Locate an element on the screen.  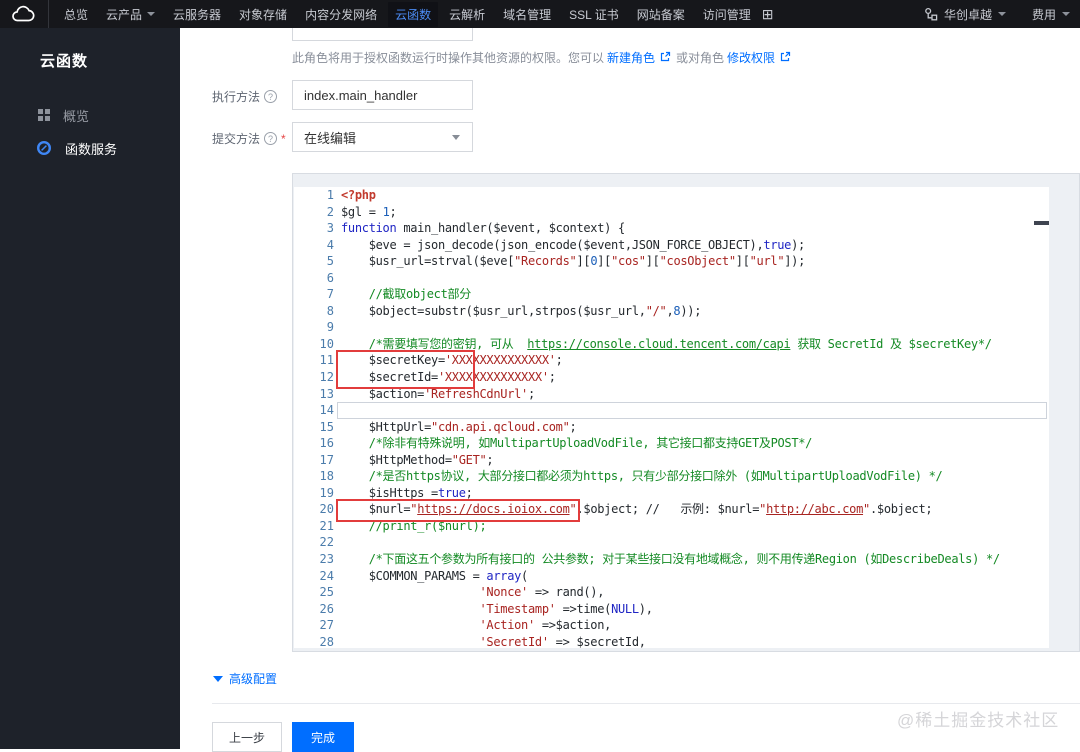
advanced-config-toggle: 高级配置 is located at coordinates (245, 678).